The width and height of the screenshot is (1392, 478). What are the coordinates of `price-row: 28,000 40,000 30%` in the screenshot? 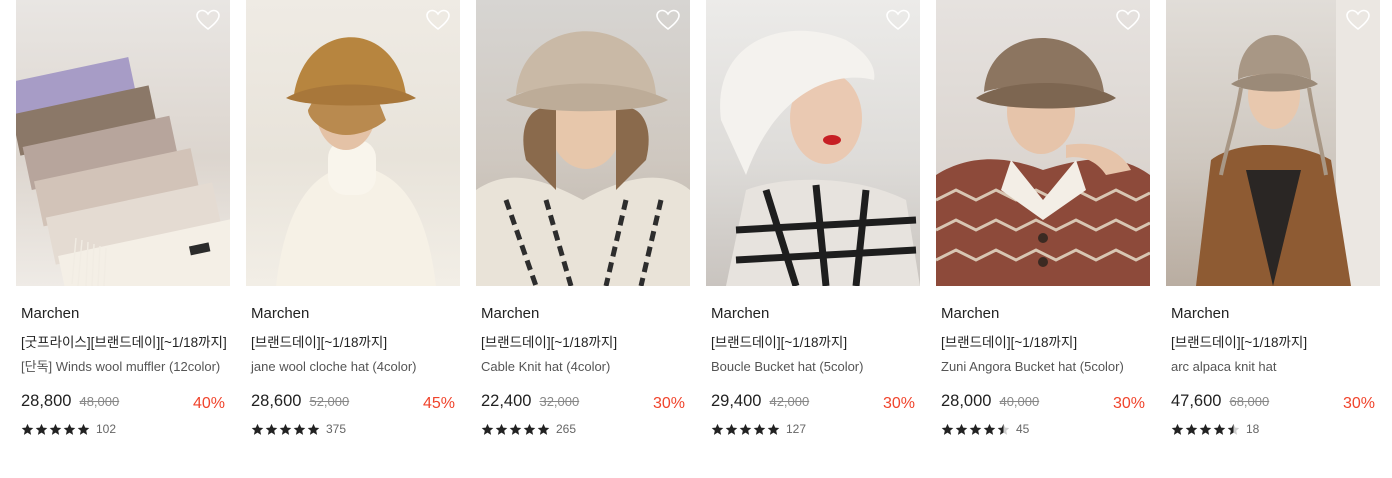 It's located at (1043, 403).